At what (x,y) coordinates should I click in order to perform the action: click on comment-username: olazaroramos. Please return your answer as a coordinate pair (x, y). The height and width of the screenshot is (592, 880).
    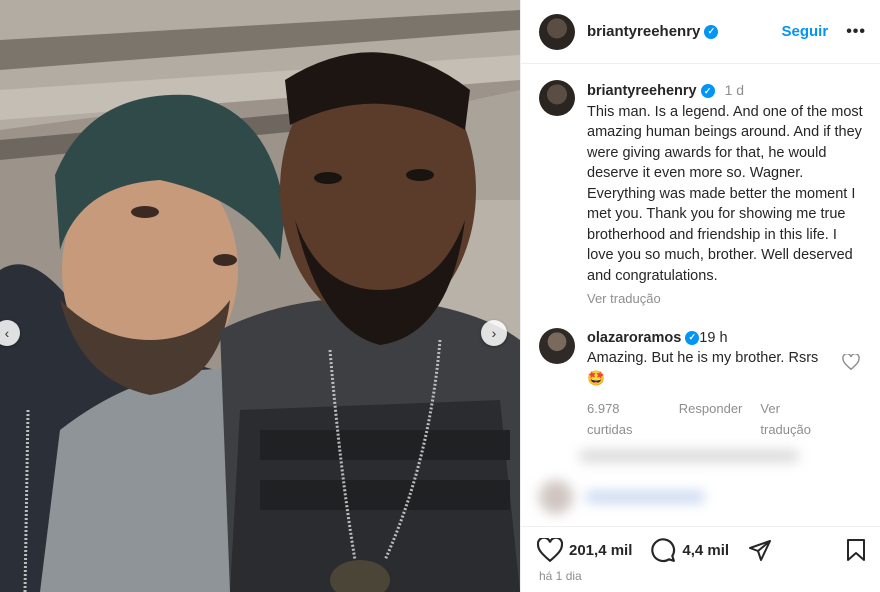
    Looking at the image, I should click on (634, 338).